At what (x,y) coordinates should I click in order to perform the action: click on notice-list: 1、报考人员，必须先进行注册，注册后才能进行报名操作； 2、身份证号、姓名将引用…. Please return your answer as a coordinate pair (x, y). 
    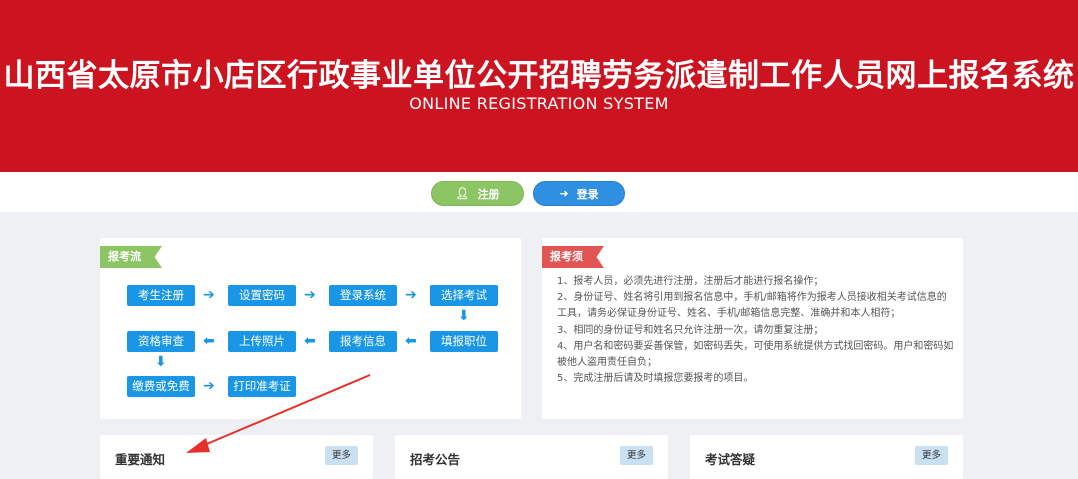
    Looking at the image, I should click on (756, 330).